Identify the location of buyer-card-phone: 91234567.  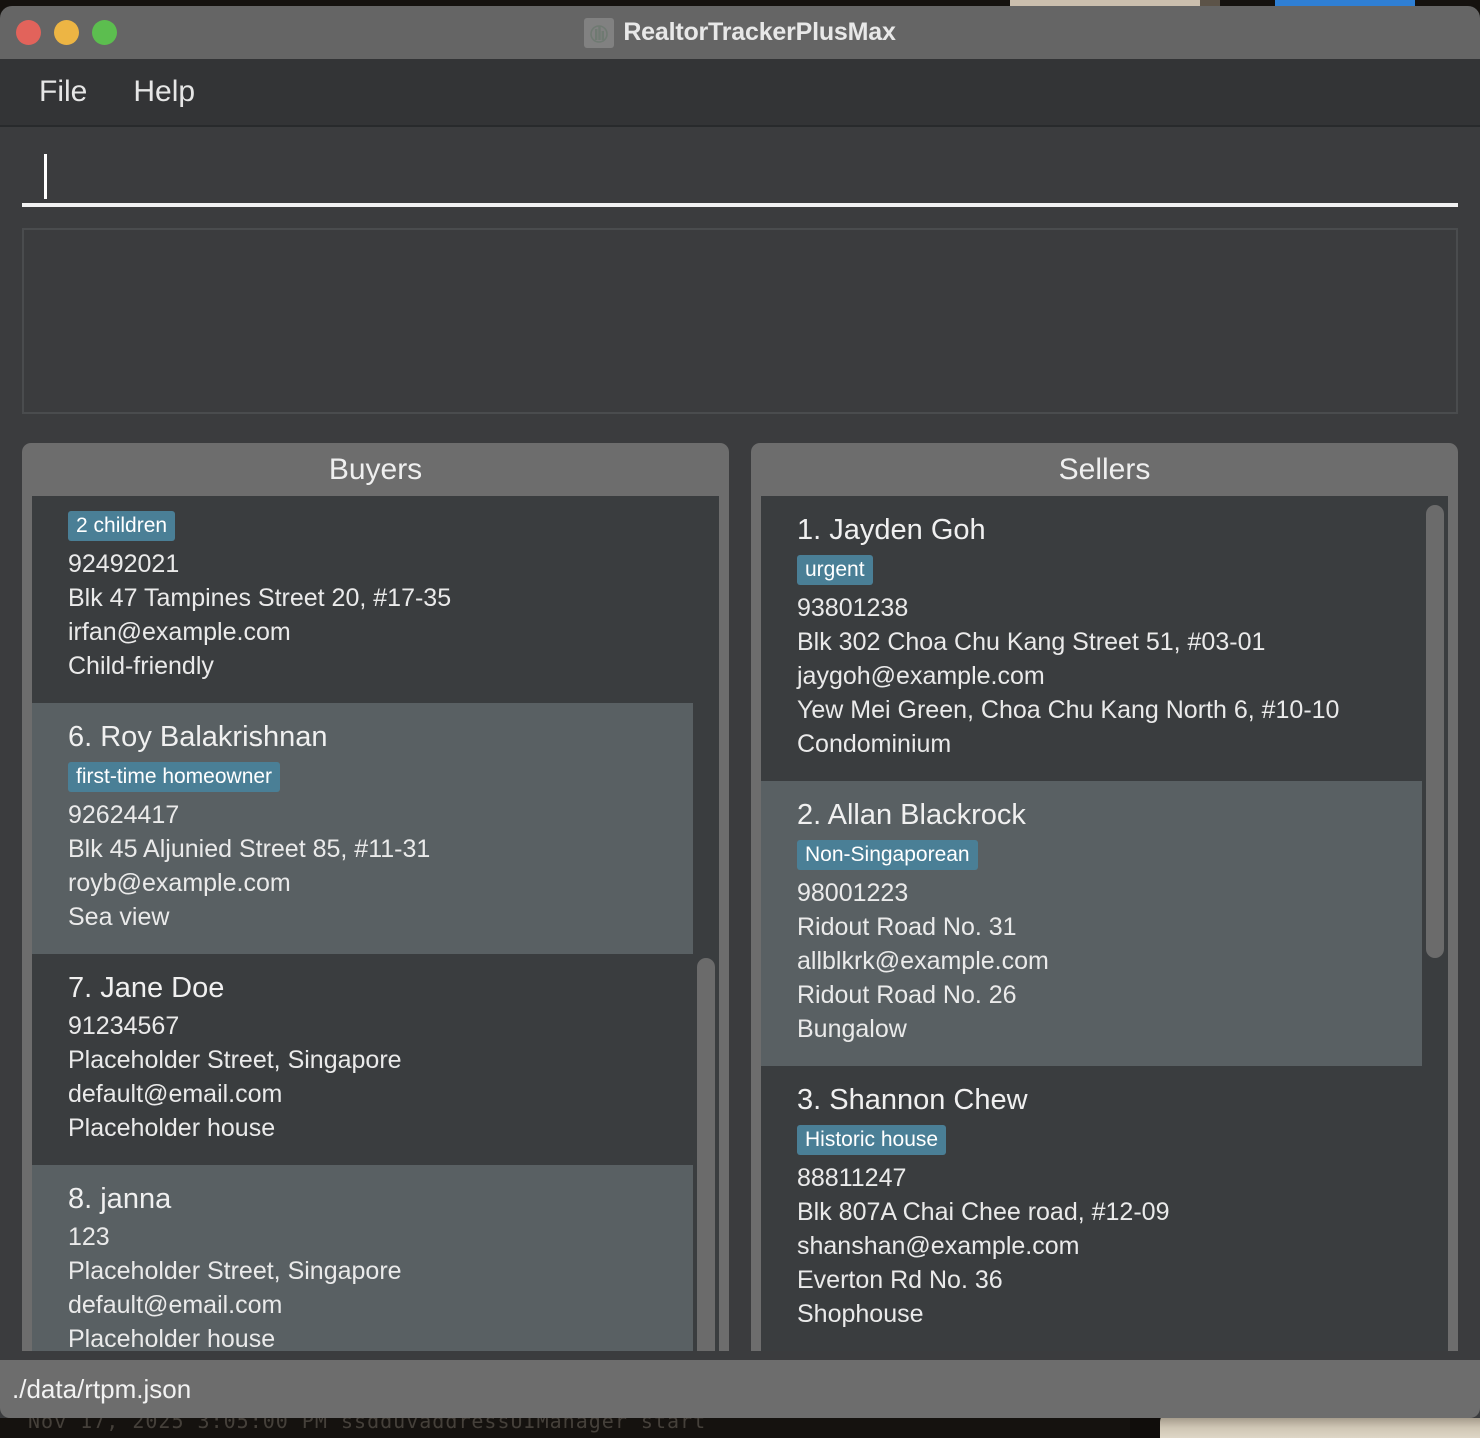
(124, 1026).